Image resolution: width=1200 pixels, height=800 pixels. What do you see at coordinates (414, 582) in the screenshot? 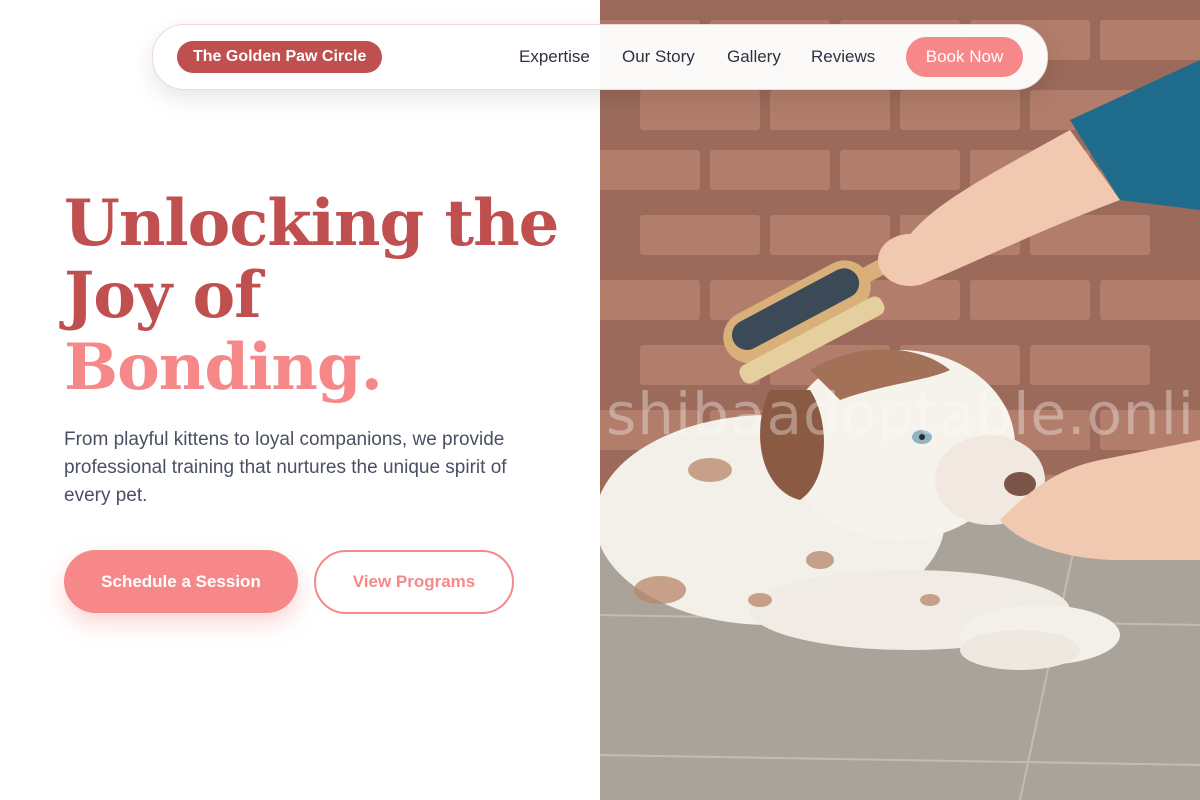
I see `view-programs-button: View Programs` at bounding box center [414, 582].